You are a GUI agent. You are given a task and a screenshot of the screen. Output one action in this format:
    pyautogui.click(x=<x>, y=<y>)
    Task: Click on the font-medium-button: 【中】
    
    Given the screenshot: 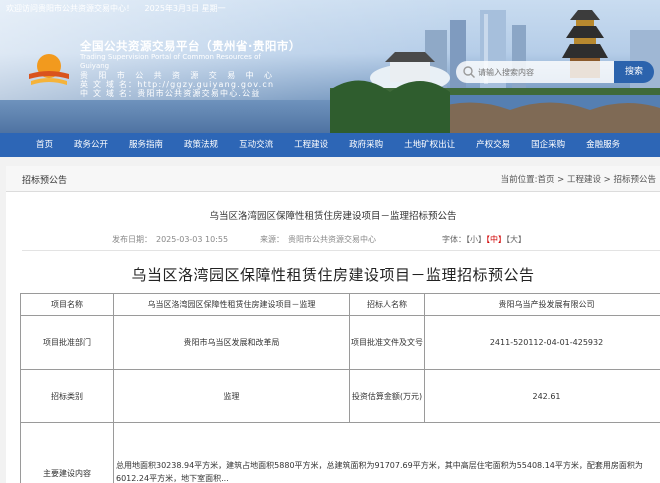 What is the action you would take?
    pyautogui.click(x=496, y=239)
    